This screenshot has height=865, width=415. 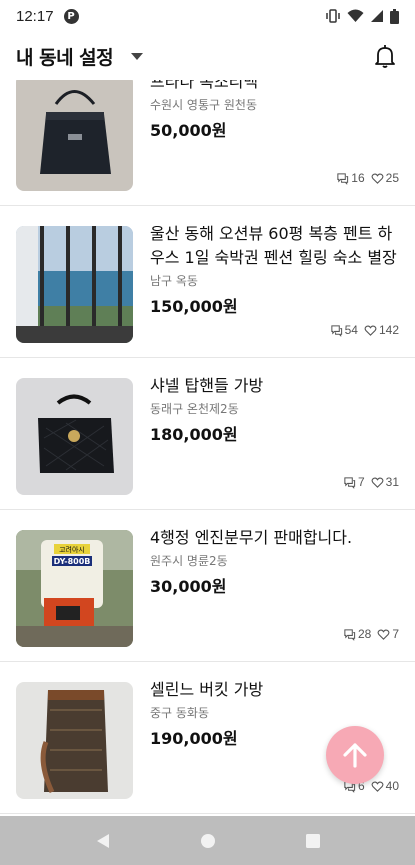 What do you see at coordinates (388, 330) in the screenshot?
I see `like-count: 142` at bounding box center [388, 330].